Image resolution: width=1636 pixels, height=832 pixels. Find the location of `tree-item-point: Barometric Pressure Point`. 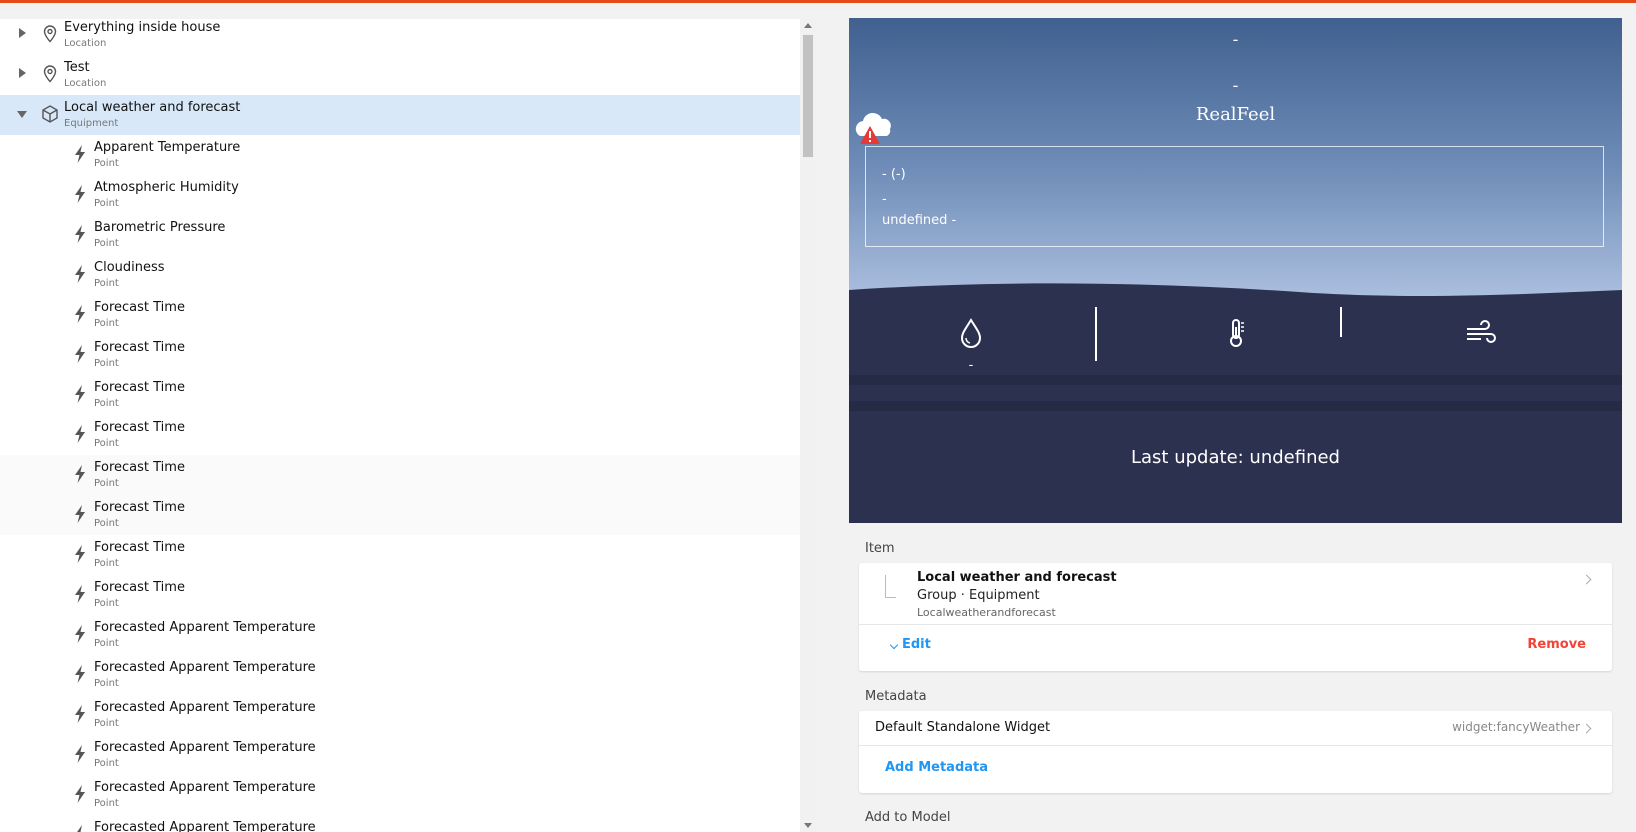

tree-item-point: Barometric Pressure Point is located at coordinates (400, 235).